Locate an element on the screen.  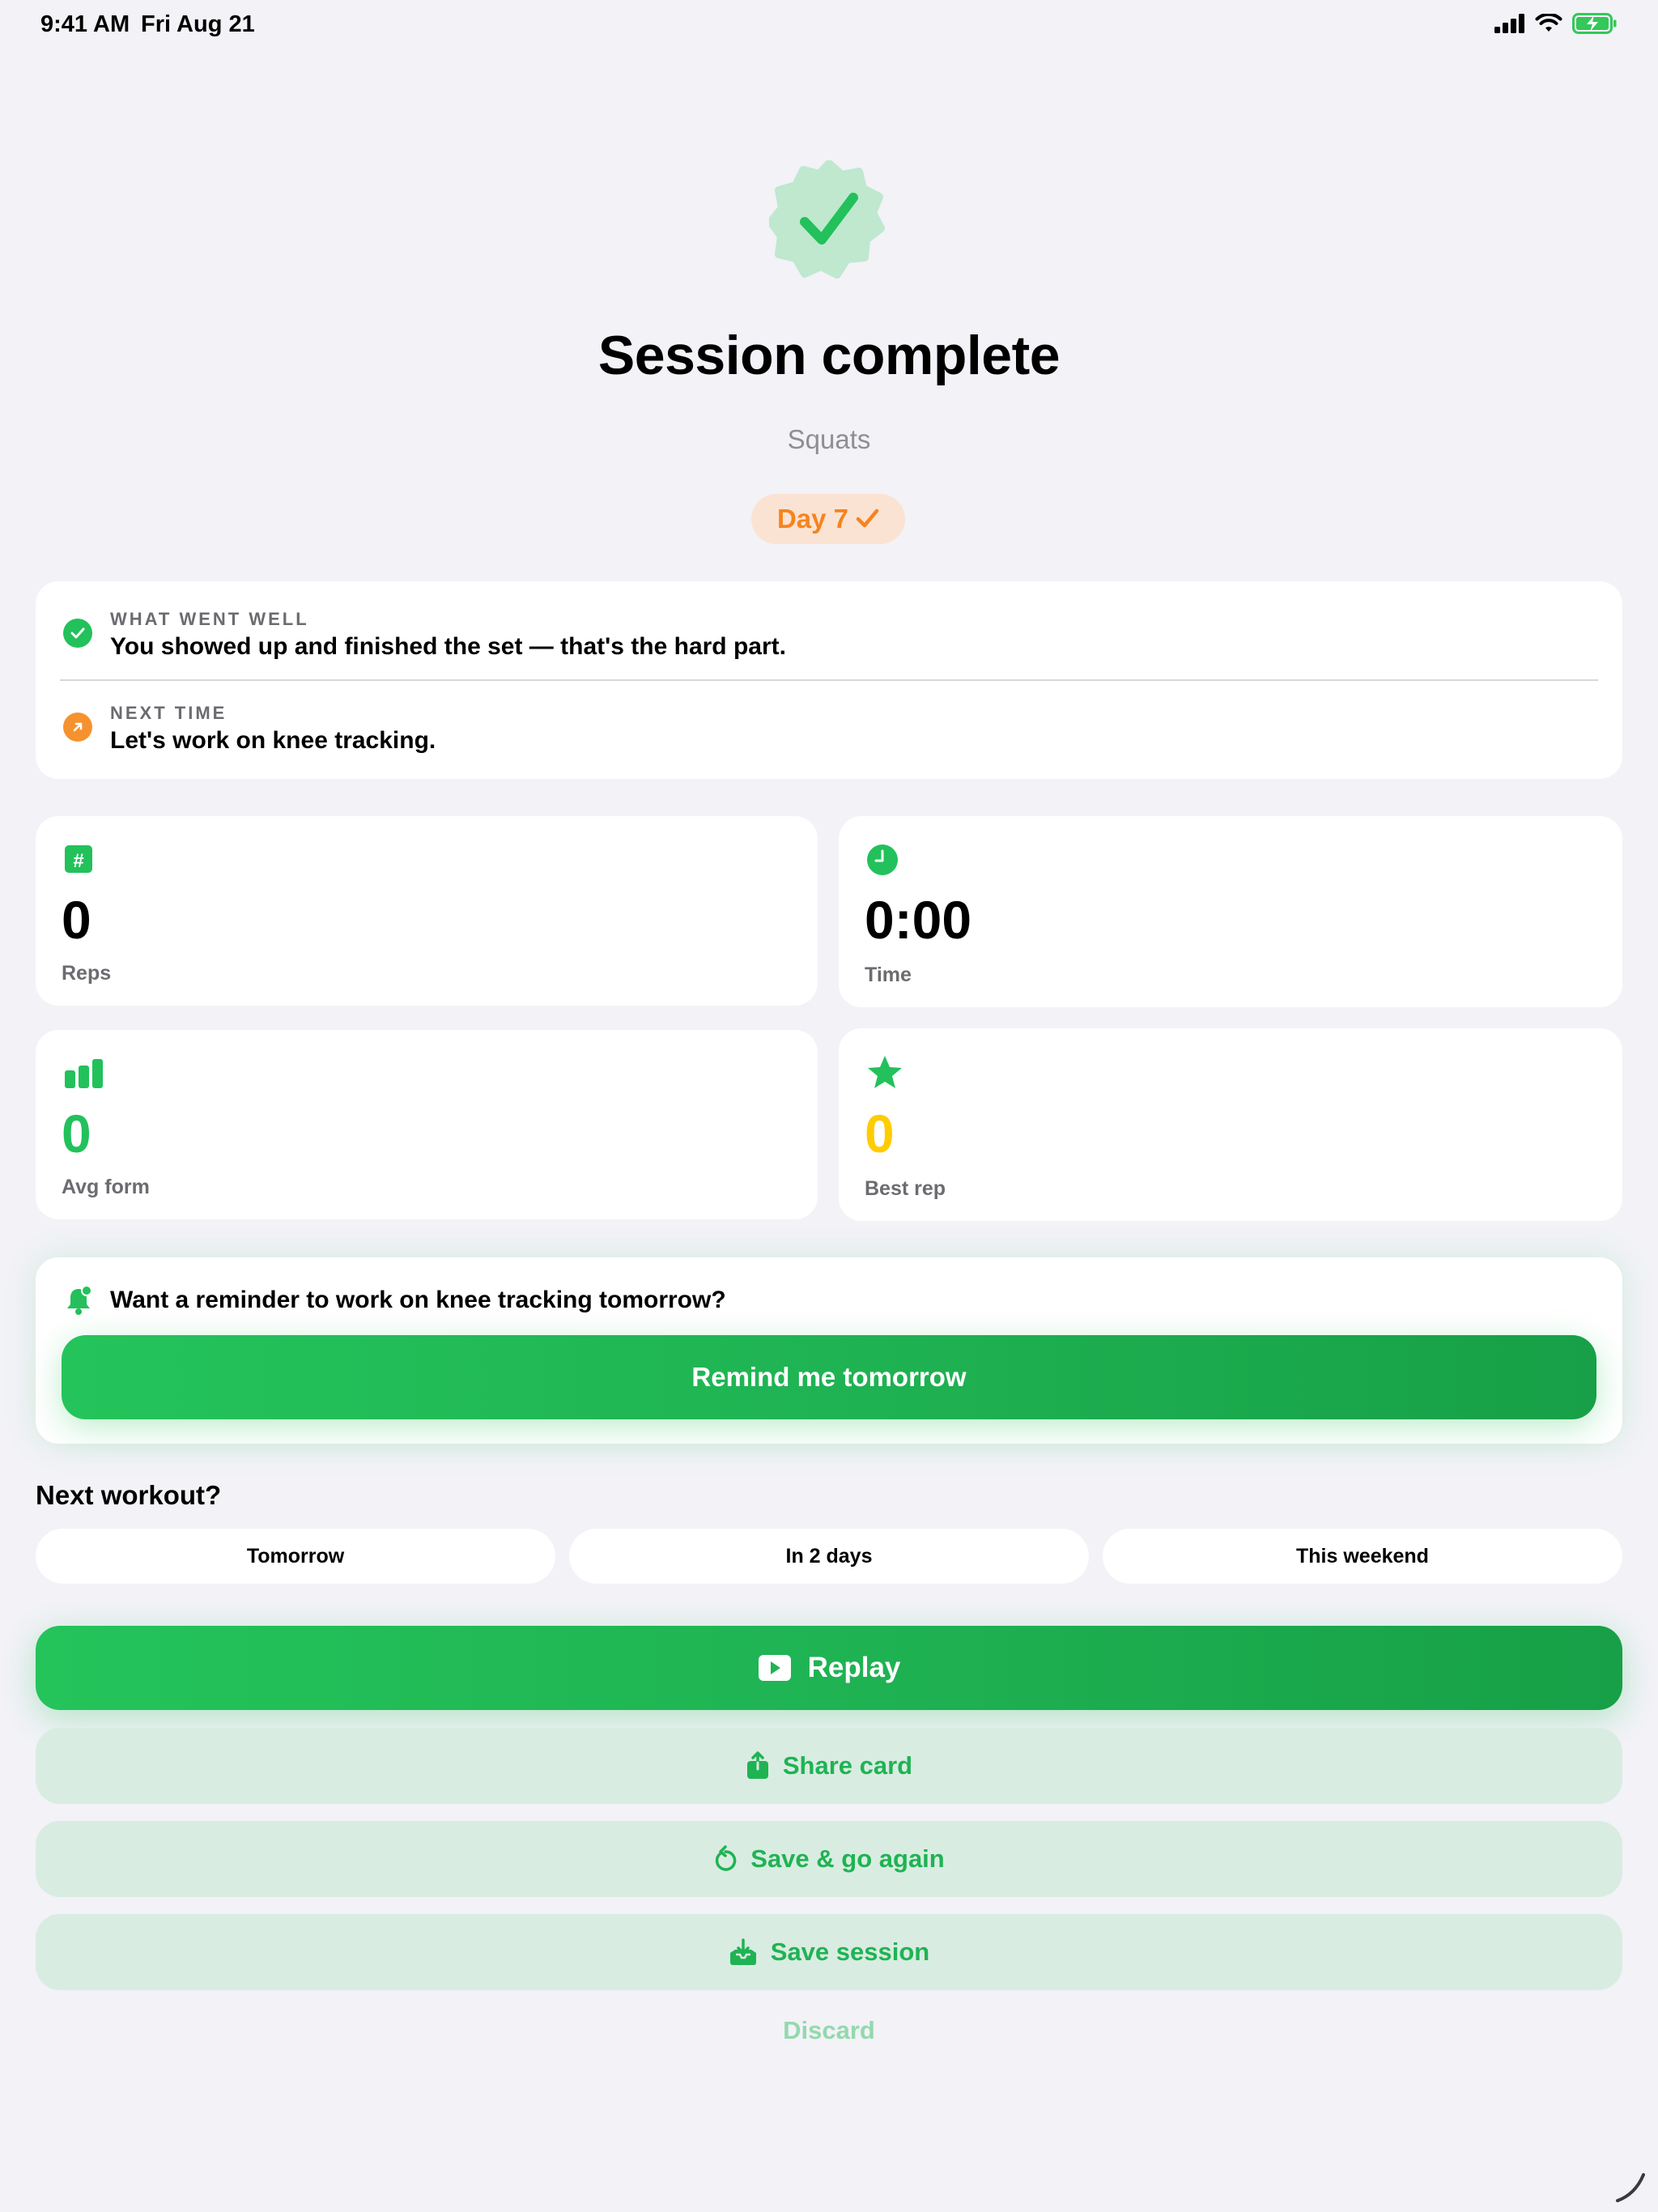
share-card-label: Share card is located at coordinates (847, 1765).